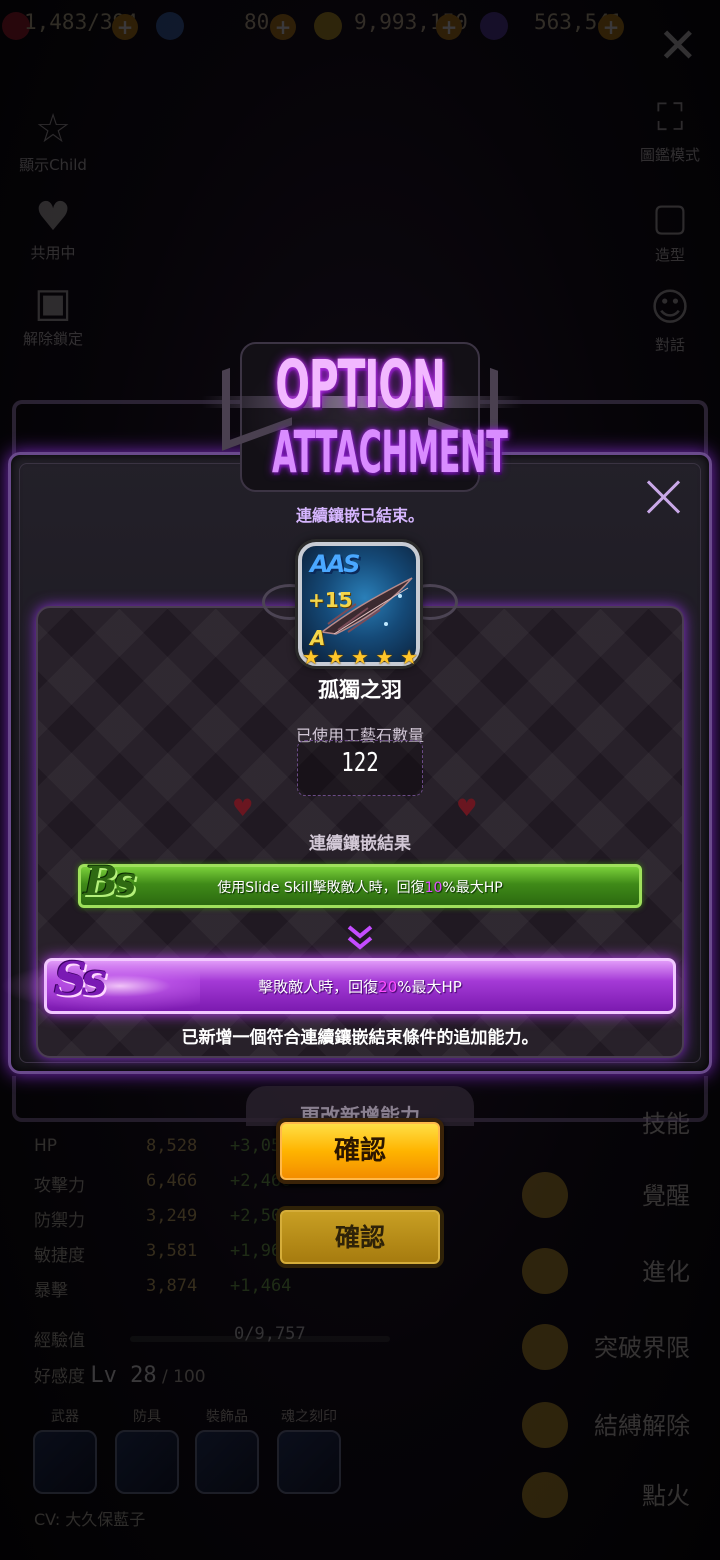 The height and width of the screenshot is (1560, 720). I want to click on used-stones-value: 122, so click(360, 763).